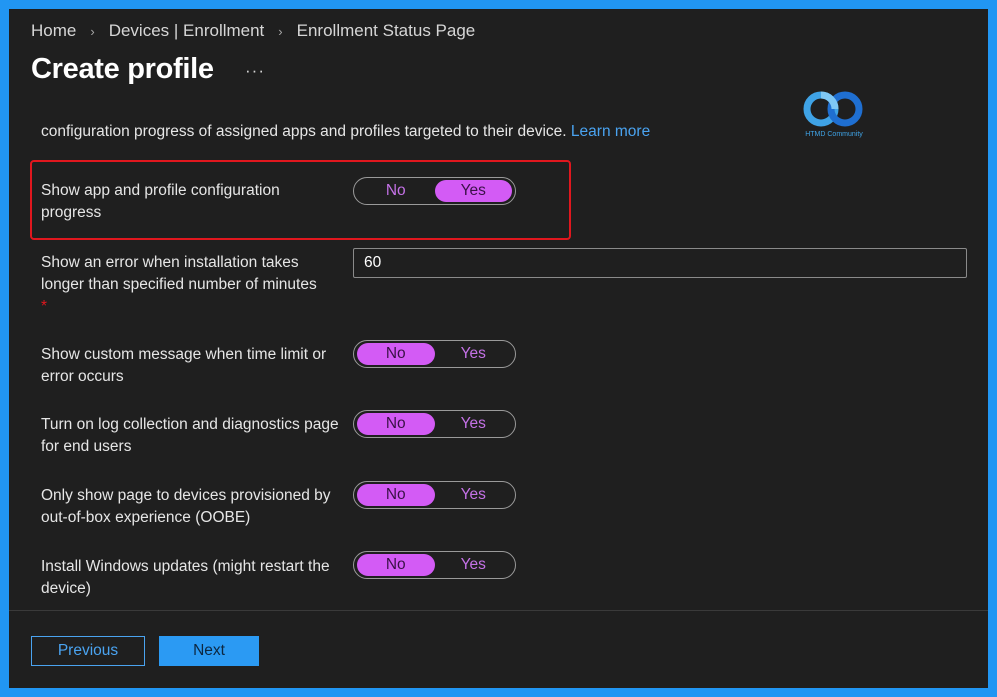 Image resolution: width=997 pixels, height=697 pixels. I want to click on custom-message-toggle: No Yes, so click(434, 354).